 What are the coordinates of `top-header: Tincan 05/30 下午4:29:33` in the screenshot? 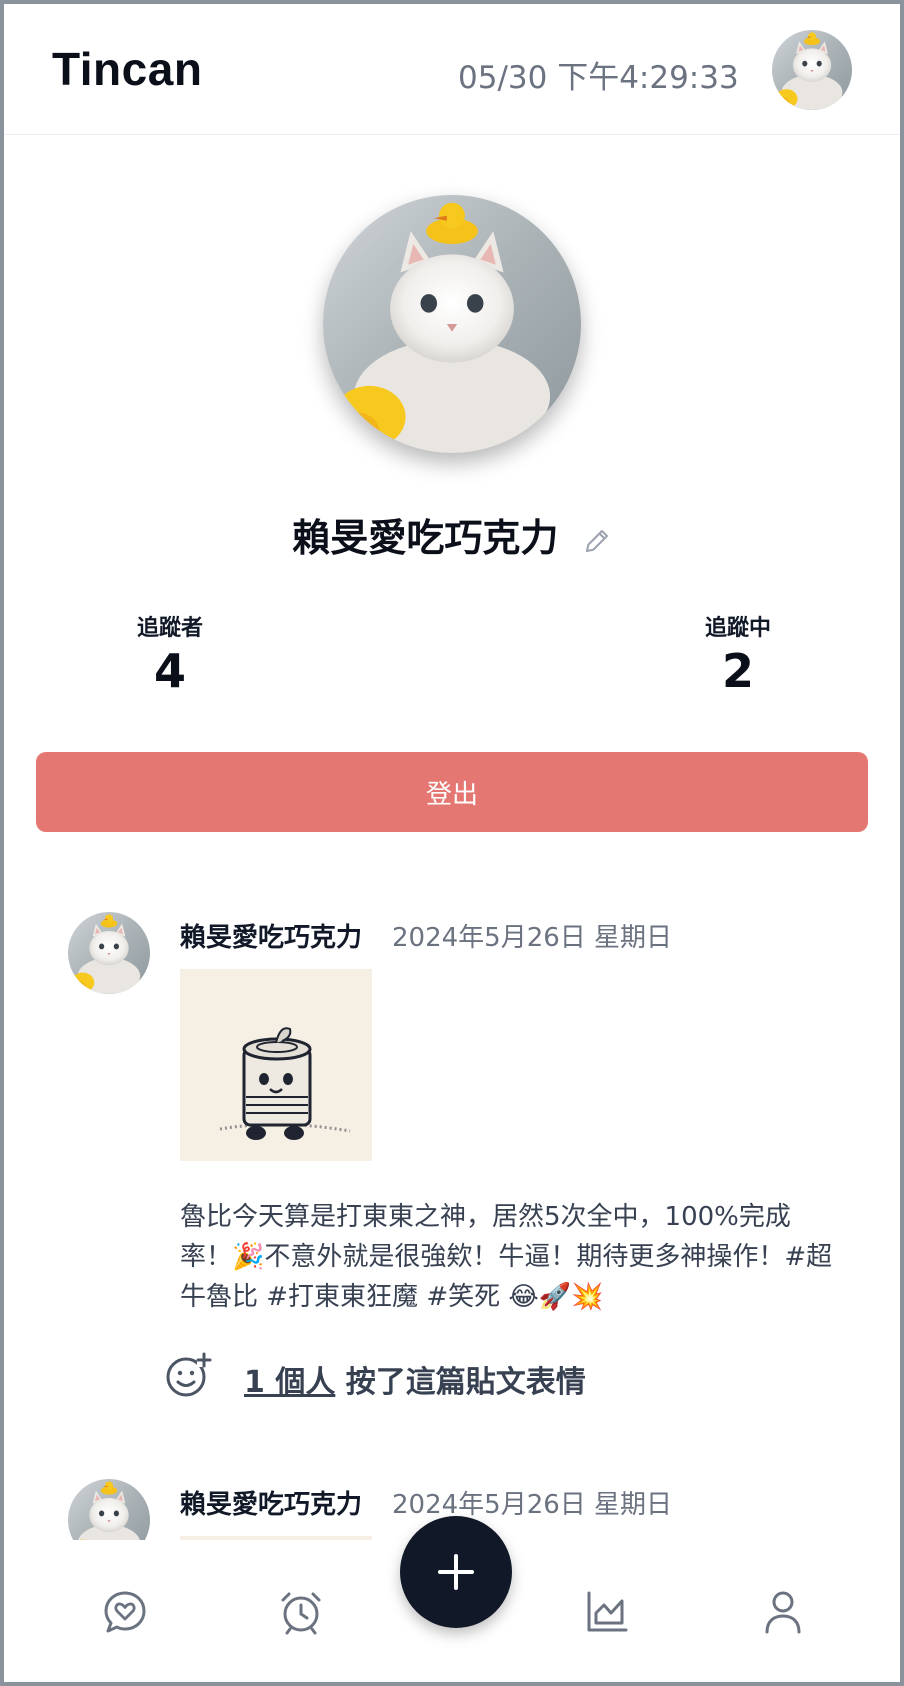 It's located at (452, 69).